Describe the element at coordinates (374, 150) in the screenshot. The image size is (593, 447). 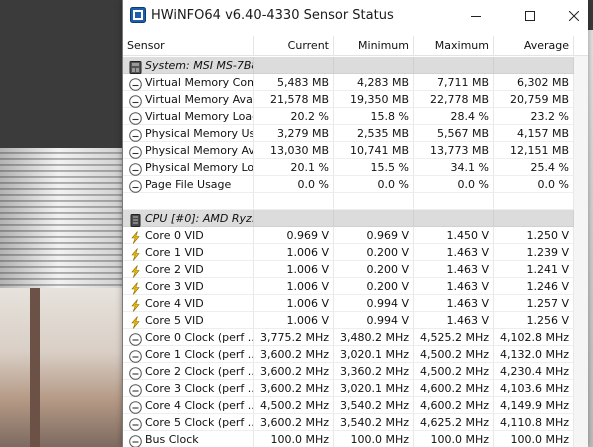
I see `cell-minimum: 10,741 MB` at that location.